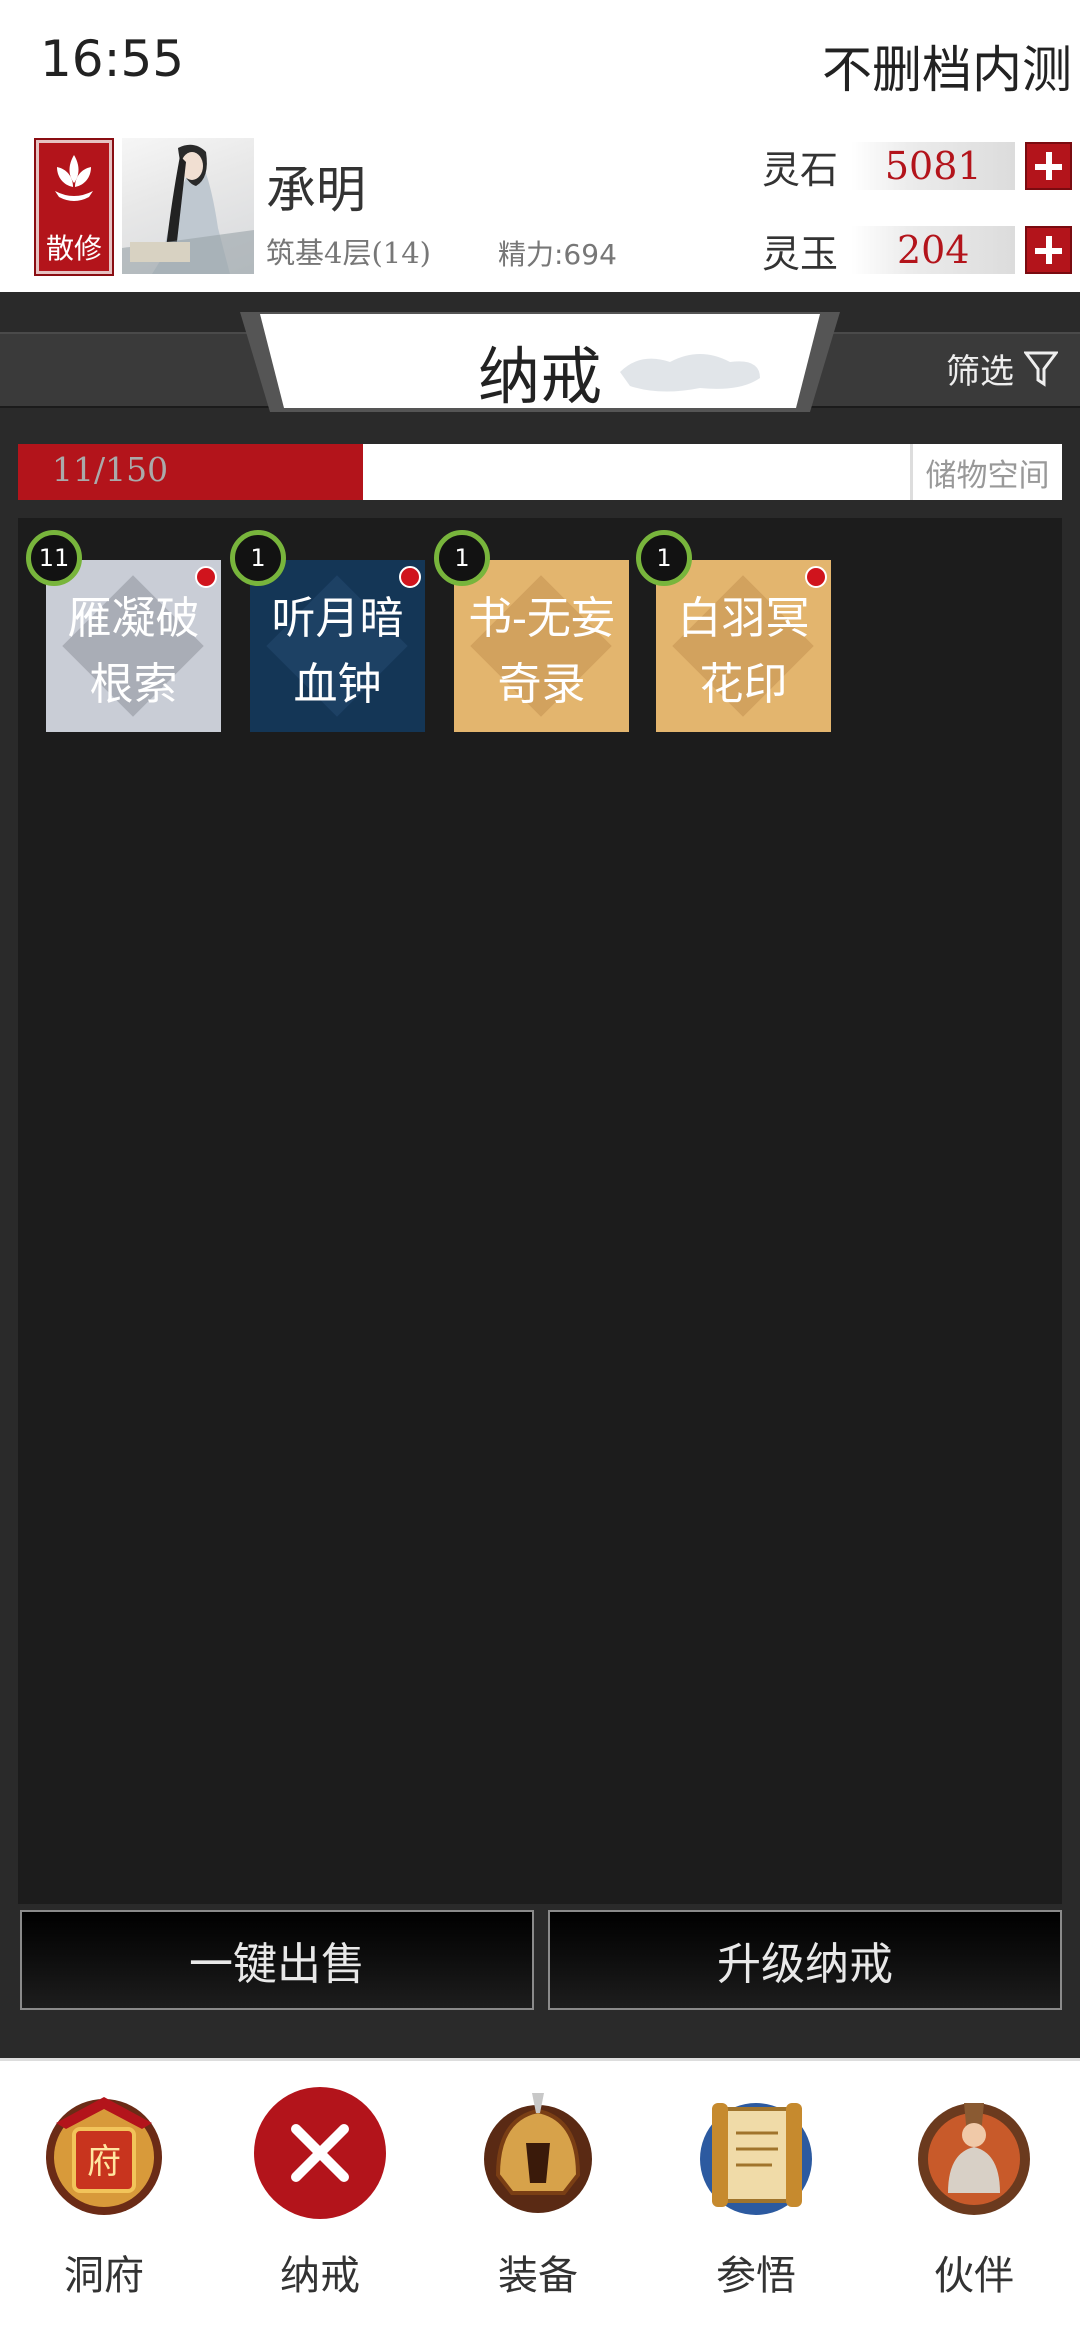 Image resolution: width=1080 pixels, height=2340 pixels. Describe the element at coordinates (541, 646) in the screenshot. I see `inventory-item: 书-无妄奇录` at that location.